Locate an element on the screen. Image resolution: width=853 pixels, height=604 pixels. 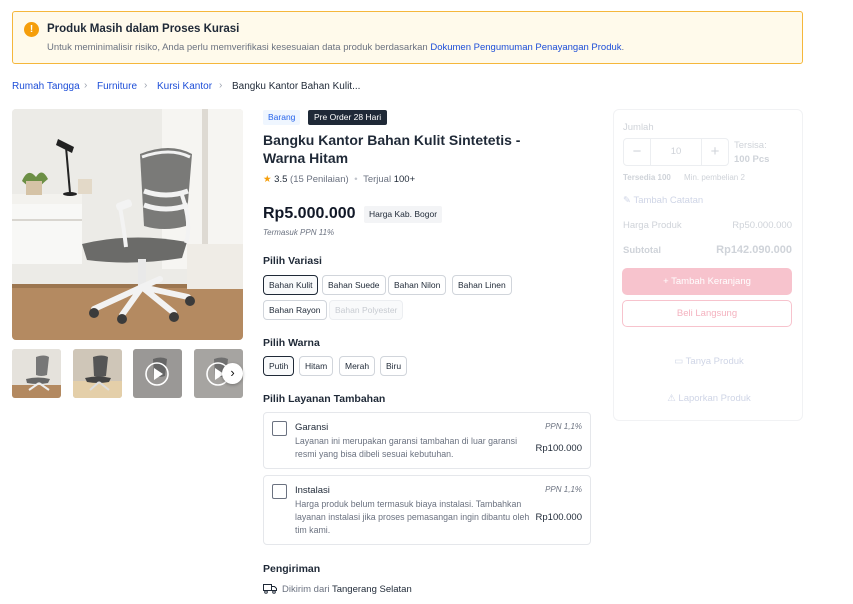
stock-value: 100 Pcs is located at coordinates (752, 159).